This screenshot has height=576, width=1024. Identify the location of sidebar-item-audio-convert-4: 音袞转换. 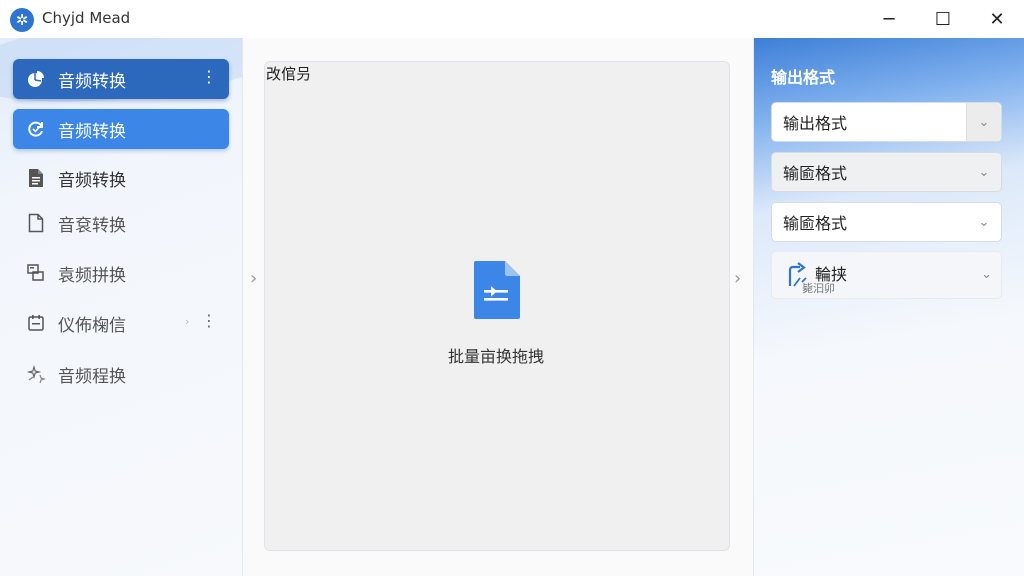
(121, 223).